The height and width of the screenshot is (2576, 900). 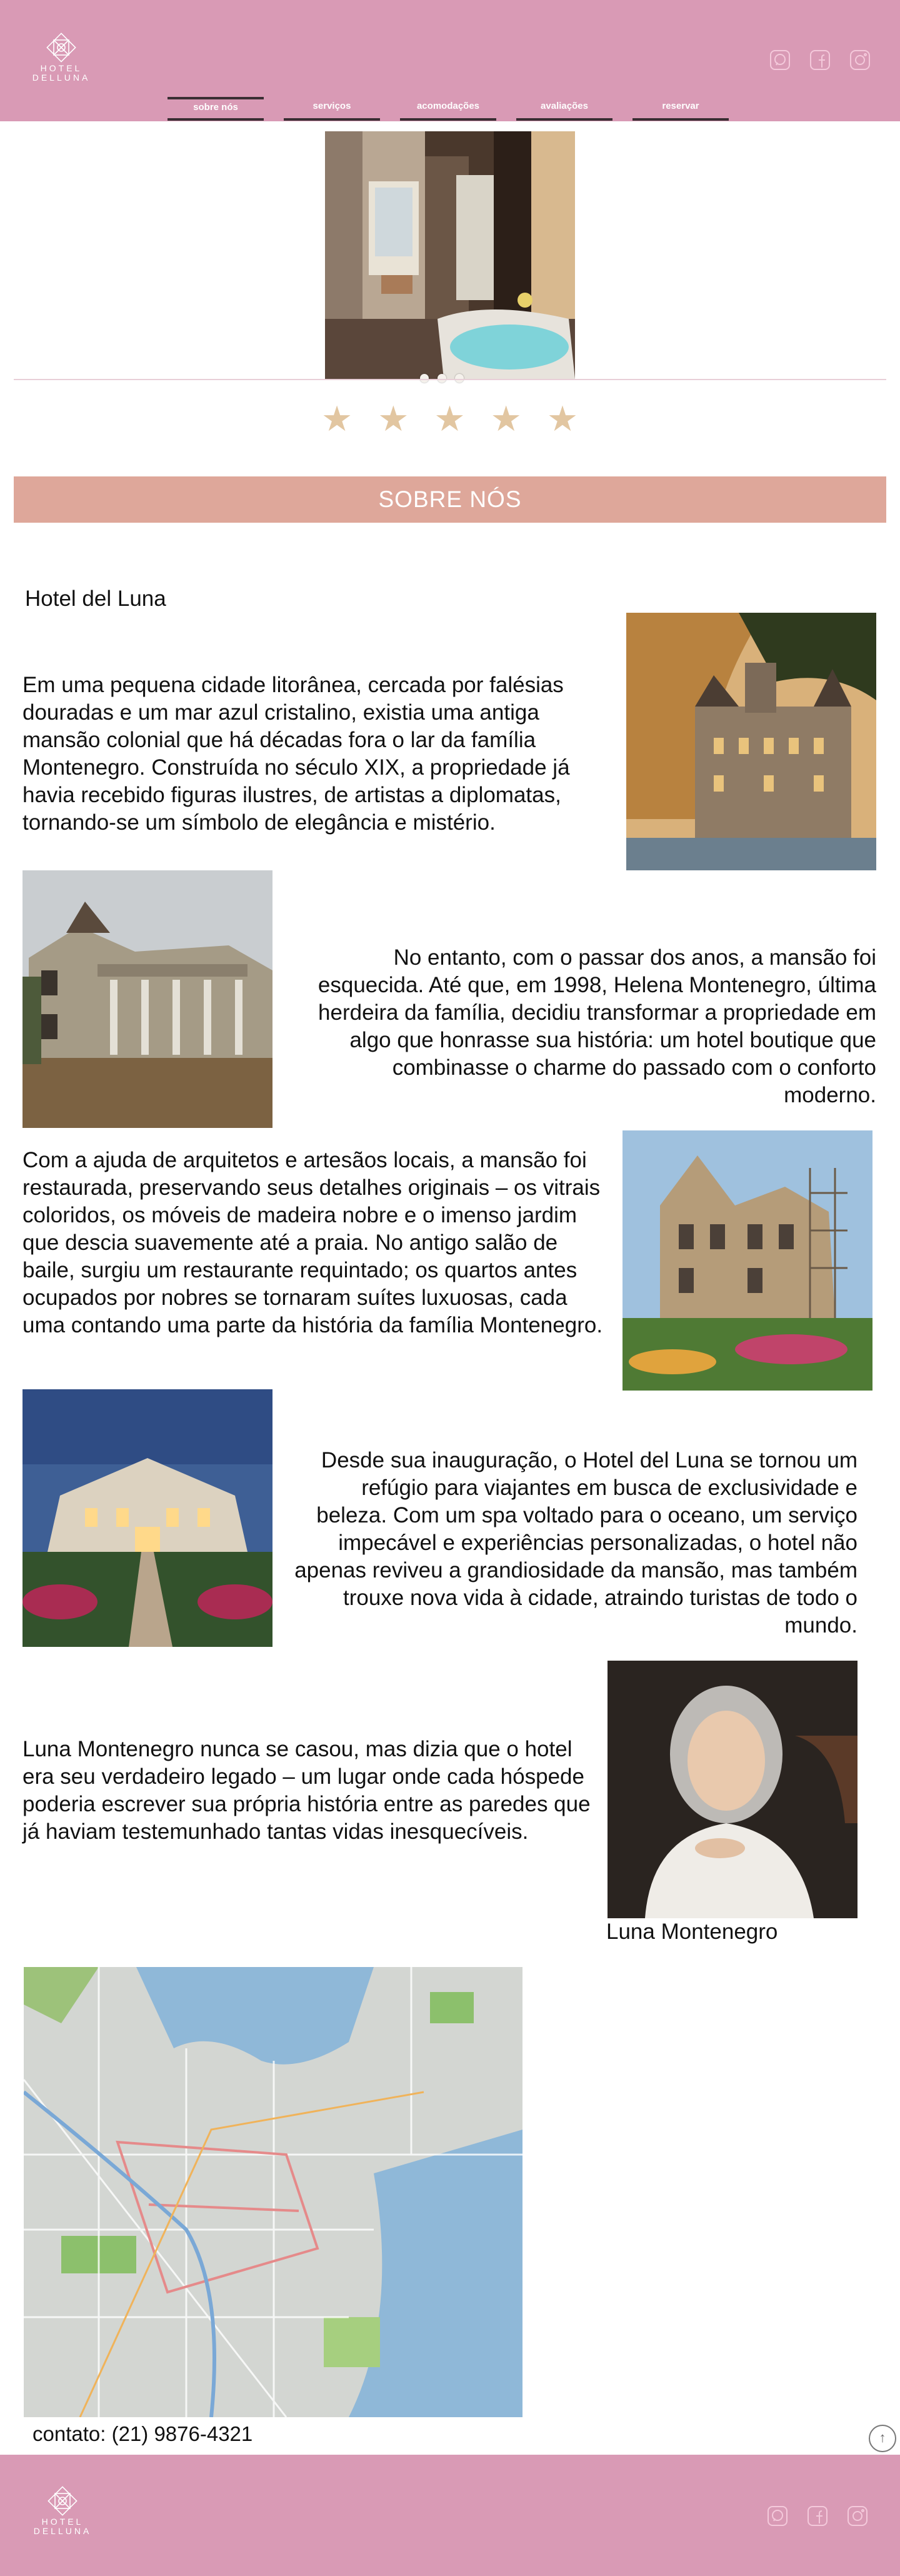 I want to click on hotel-name-heading: Hotel del Luna, so click(x=95, y=598).